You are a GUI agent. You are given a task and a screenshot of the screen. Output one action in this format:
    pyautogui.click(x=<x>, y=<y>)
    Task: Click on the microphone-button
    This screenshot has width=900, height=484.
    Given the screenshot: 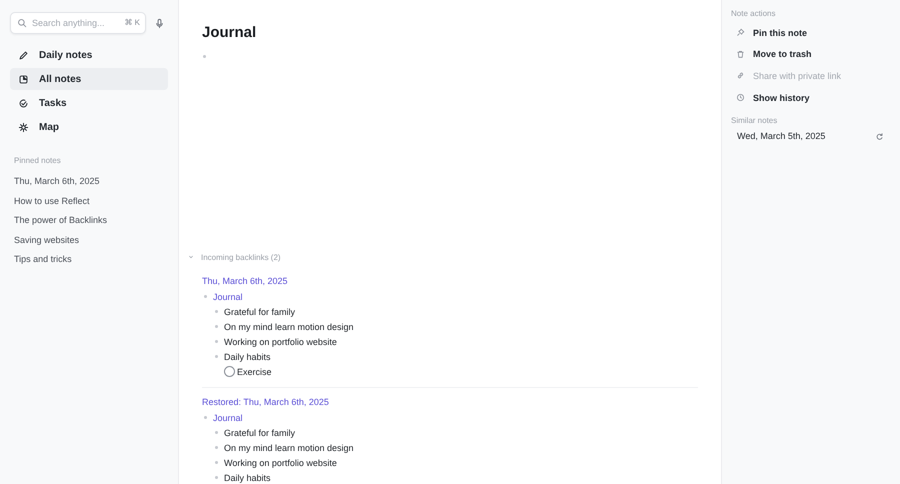 What is the action you would take?
    pyautogui.click(x=159, y=23)
    